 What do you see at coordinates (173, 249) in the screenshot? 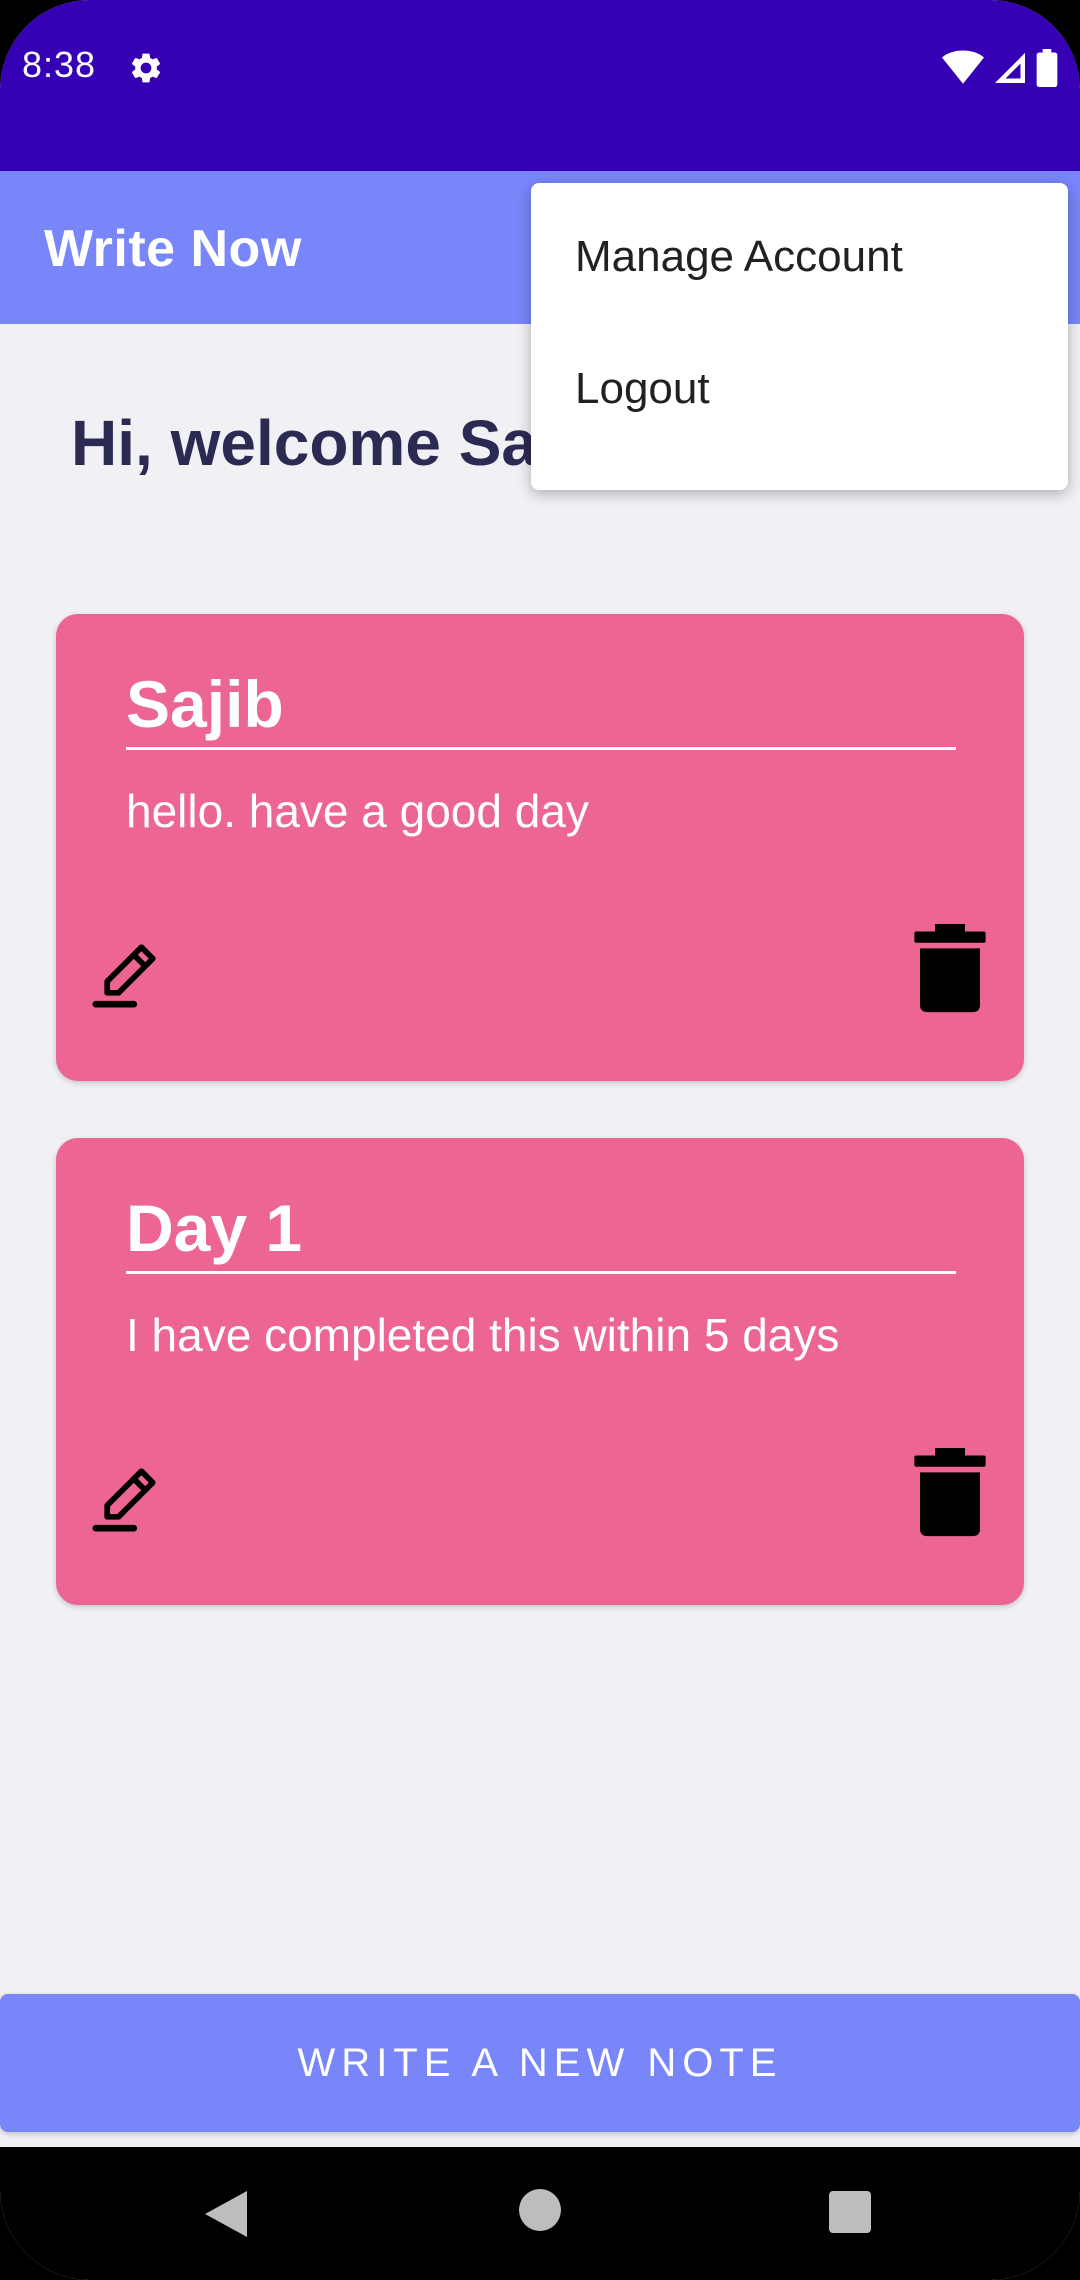
I see `app-title: Write Now` at bounding box center [173, 249].